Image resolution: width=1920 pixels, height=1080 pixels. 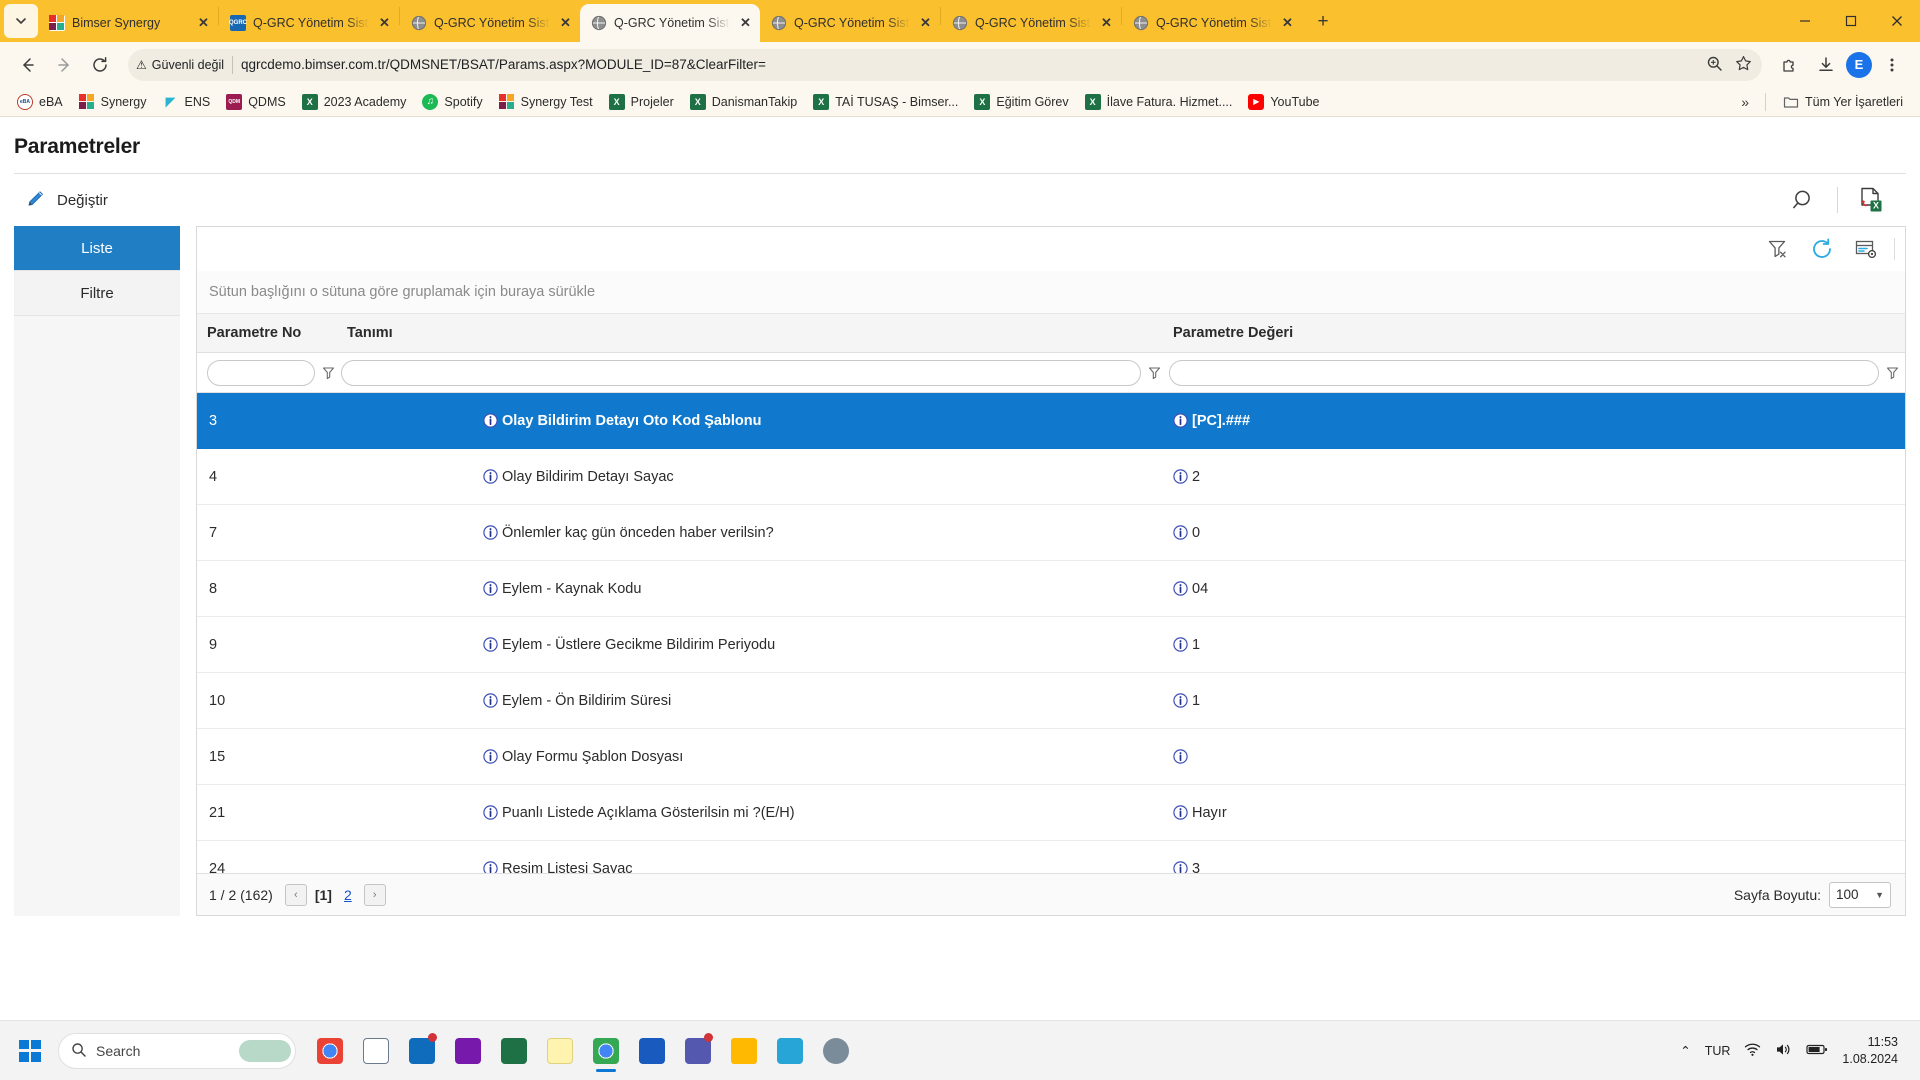 What do you see at coordinates (1790, 65) in the screenshot?
I see `extensions-puzzle-icon` at bounding box center [1790, 65].